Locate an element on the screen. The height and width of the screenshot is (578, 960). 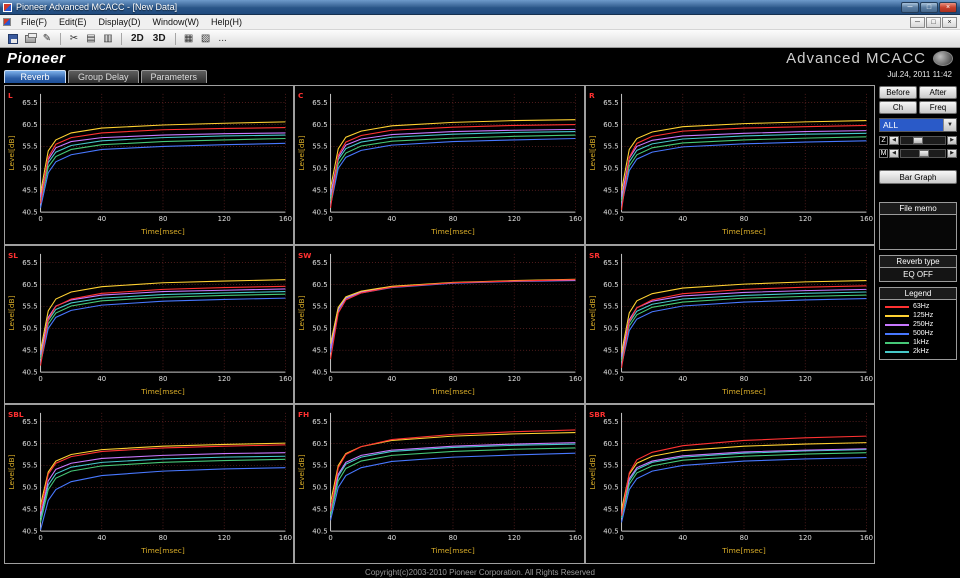
zoom-slider is located at coordinates (923, 140).